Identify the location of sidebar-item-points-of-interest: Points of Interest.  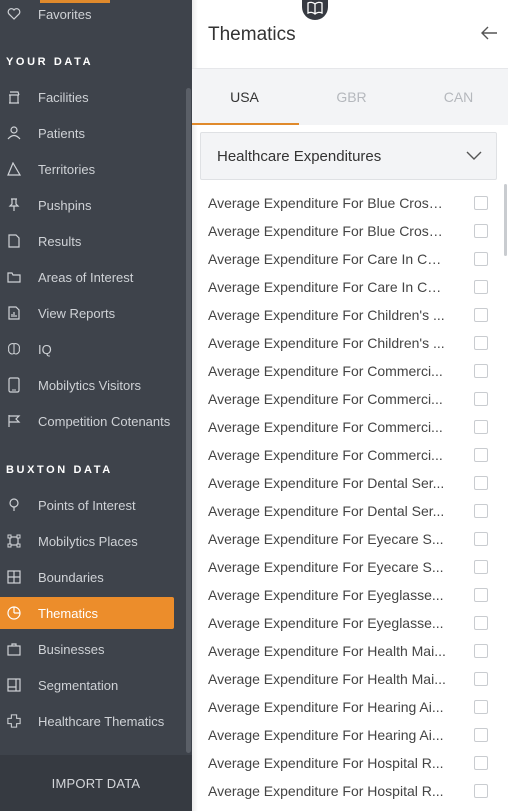
(87, 505).